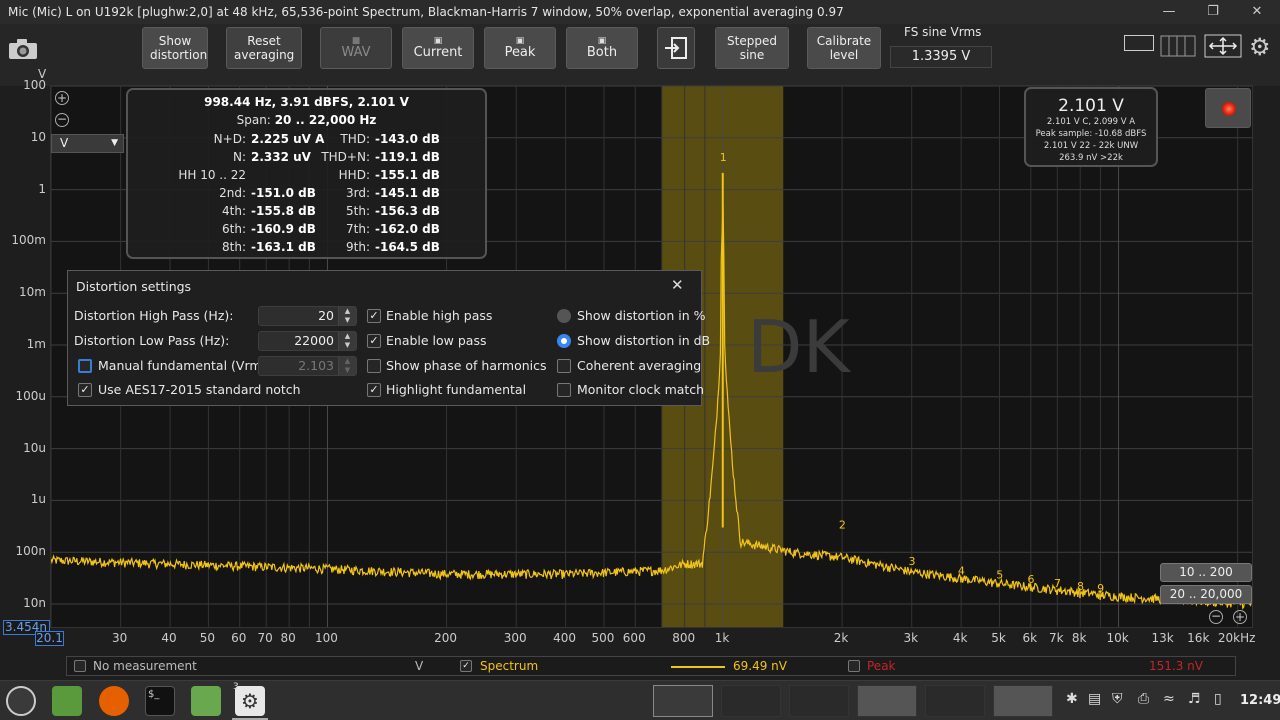 The height and width of the screenshot is (720, 1280). I want to click on fullscreen-icon, so click(1223, 46).